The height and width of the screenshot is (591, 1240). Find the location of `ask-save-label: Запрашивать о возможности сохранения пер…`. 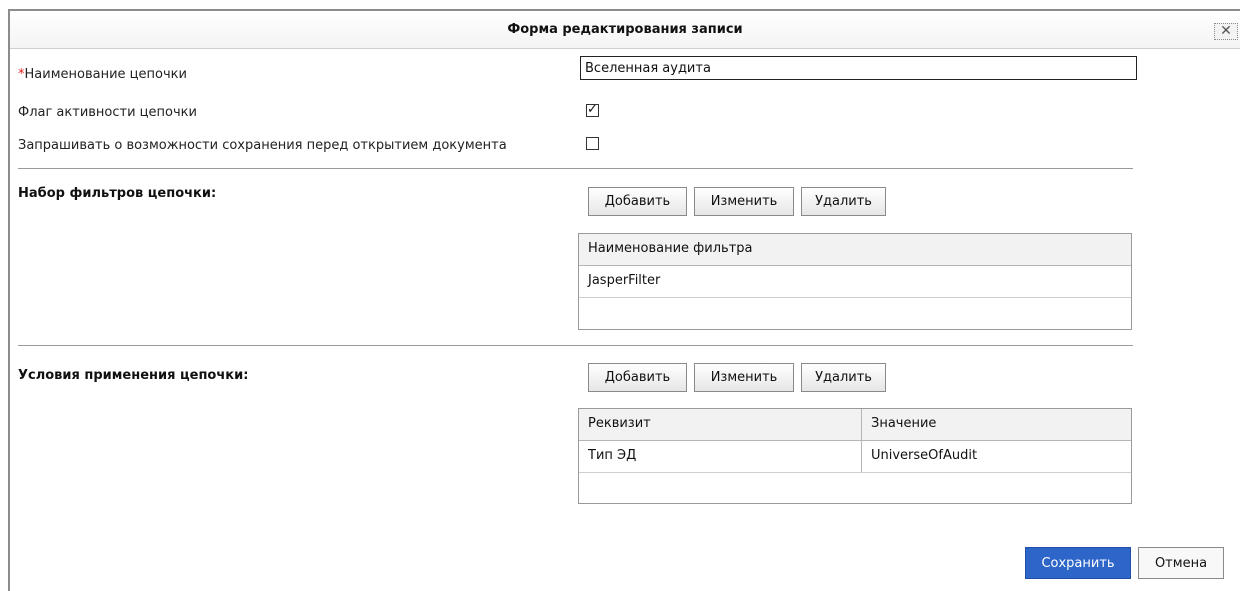

ask-save-label: Запрашивать о возможности сохранения пер… is located at coordinates (262, 145).